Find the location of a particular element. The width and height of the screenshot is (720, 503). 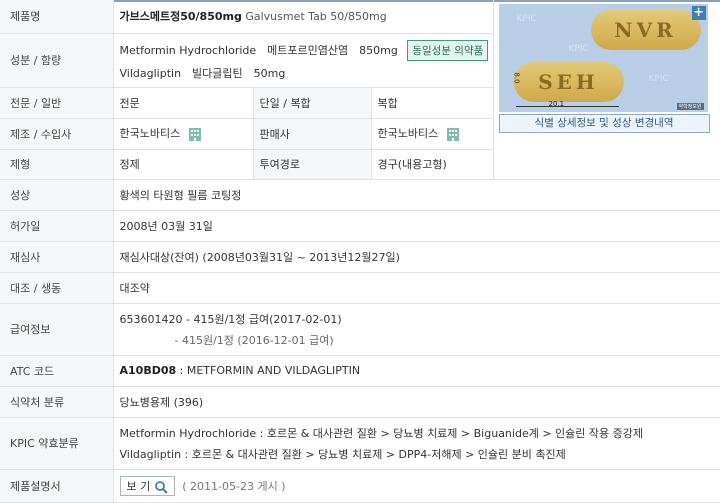

insurance-line-2: - 415원/1정 (2016-12-01 급여) is located at coordinates (254, 340).